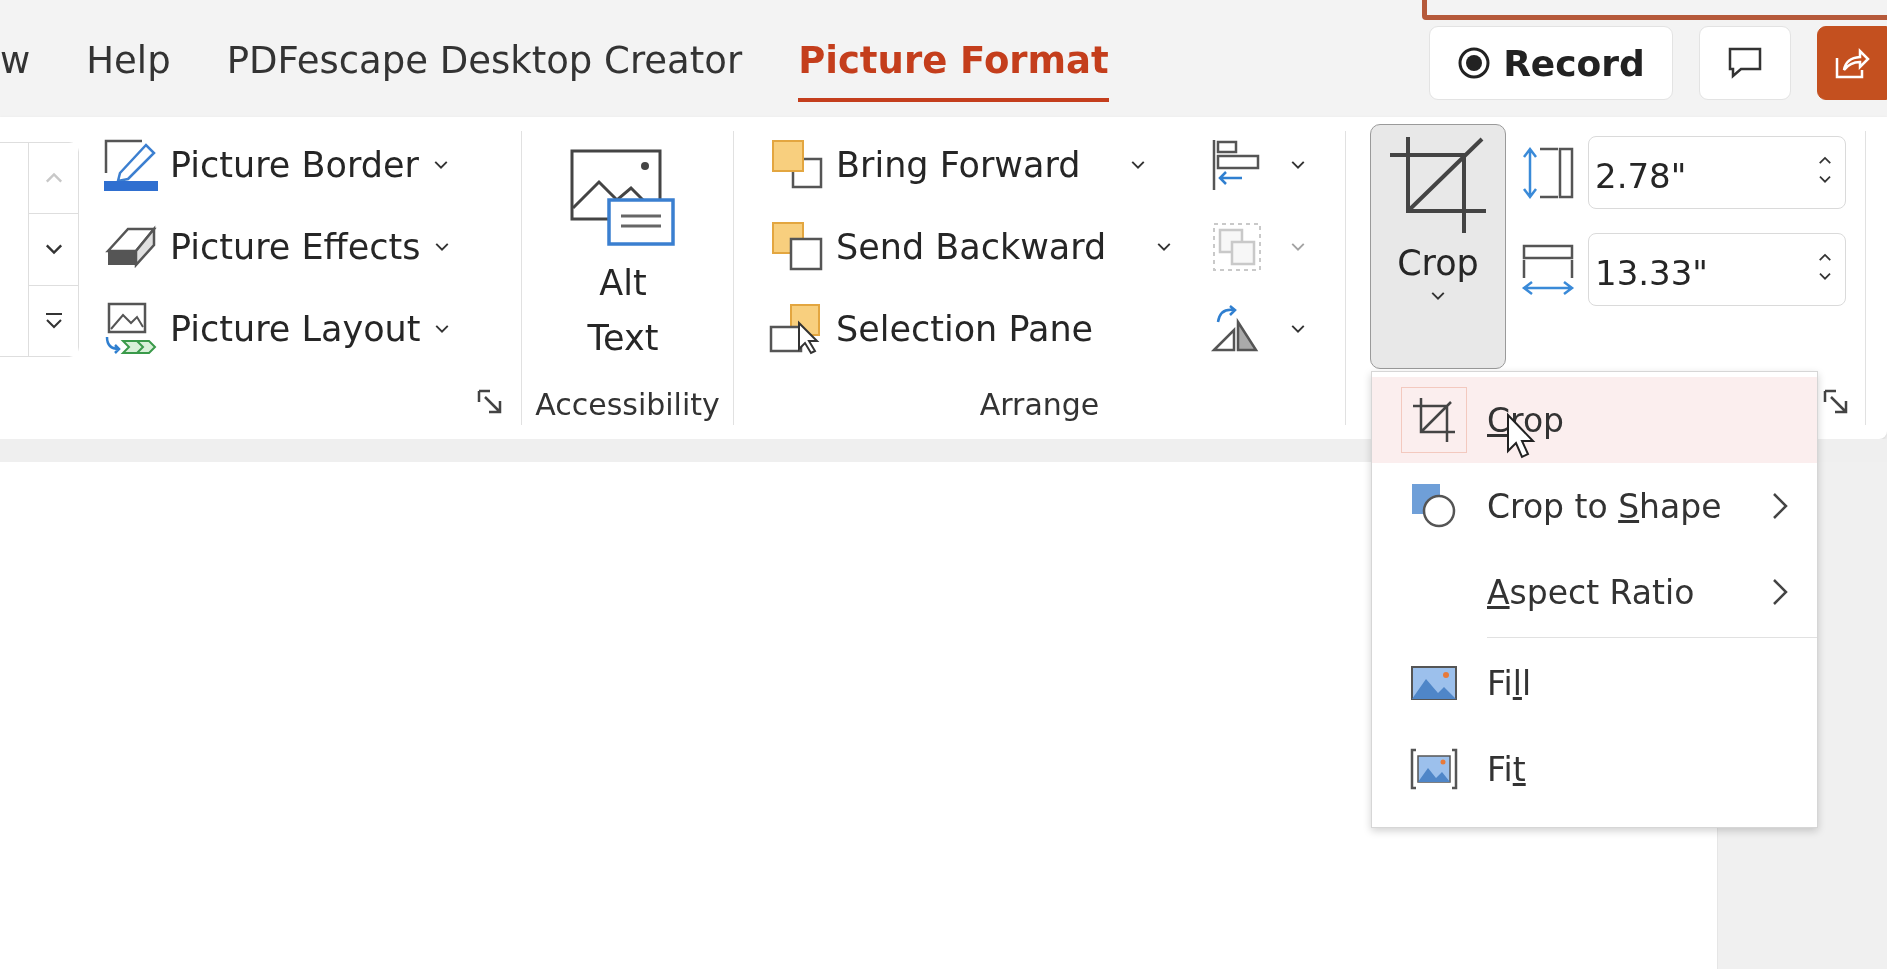 The height and width of the screenshot is (969, 1887). What do you see at coordinates (1237, 247) in the screenshot?
I see `group-objects-icon` at bounding box center [1237, 247].